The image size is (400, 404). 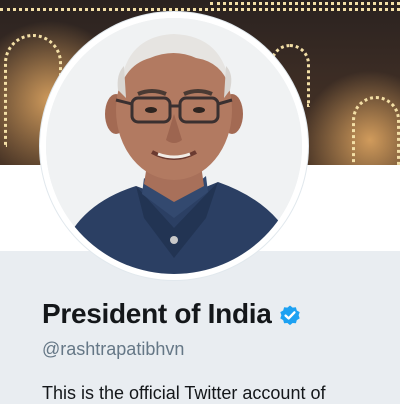 I want to click on profile-bio: This is the official Twitter account of, so click(x=184, y=393).